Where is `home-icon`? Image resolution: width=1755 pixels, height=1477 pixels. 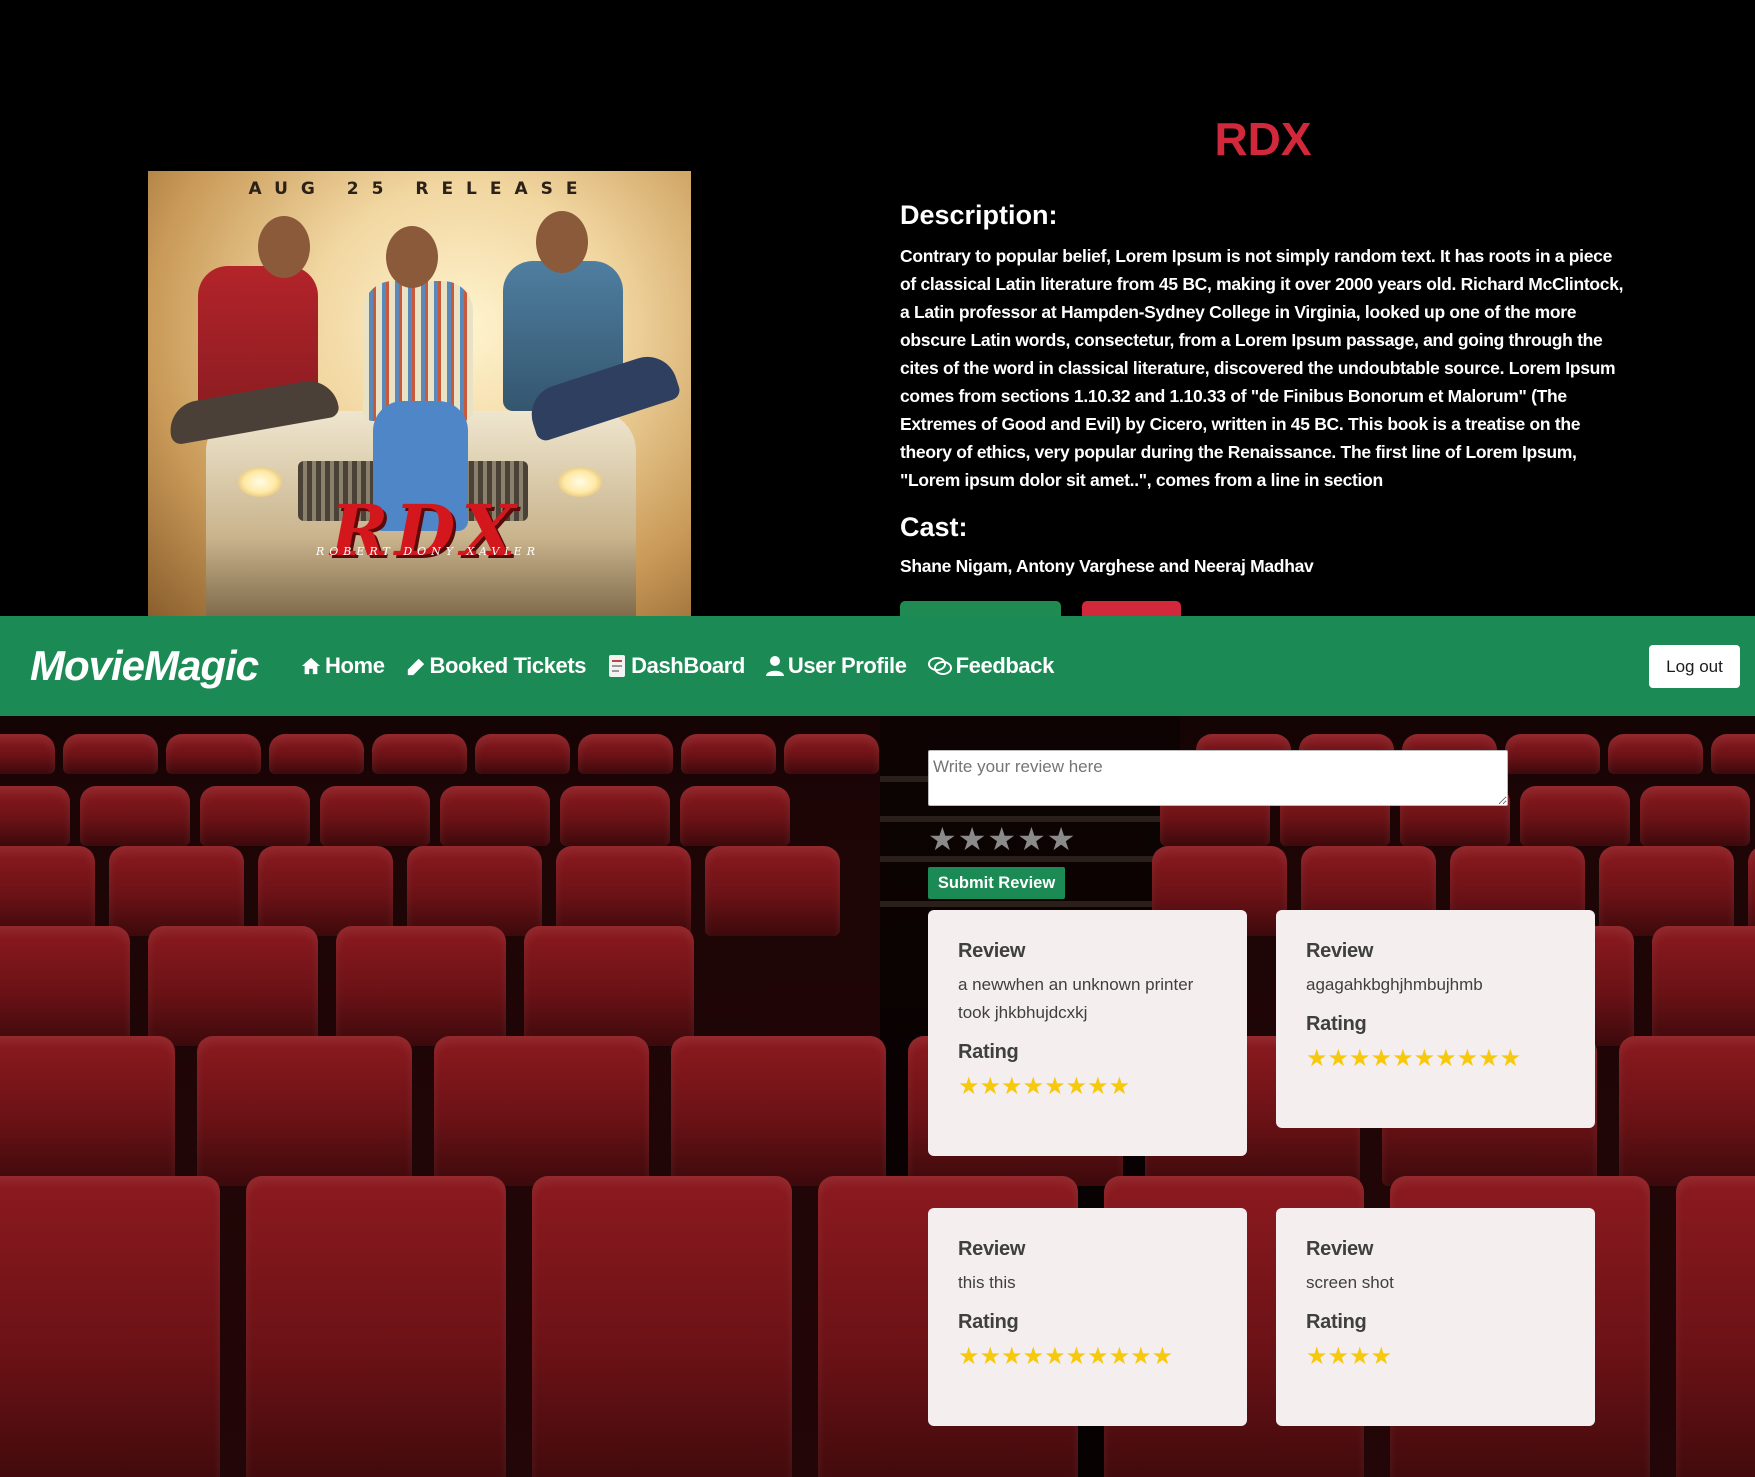 home-icon is located at coordinates (311, 666).